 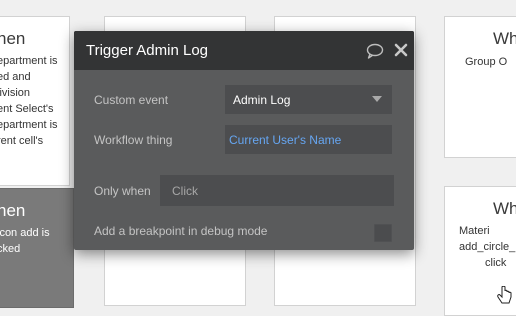 What do you see at coordinates (262, 100) in the screenshot?
I see `custom-event-value: Admin Log` at bounding box center [262, 100].